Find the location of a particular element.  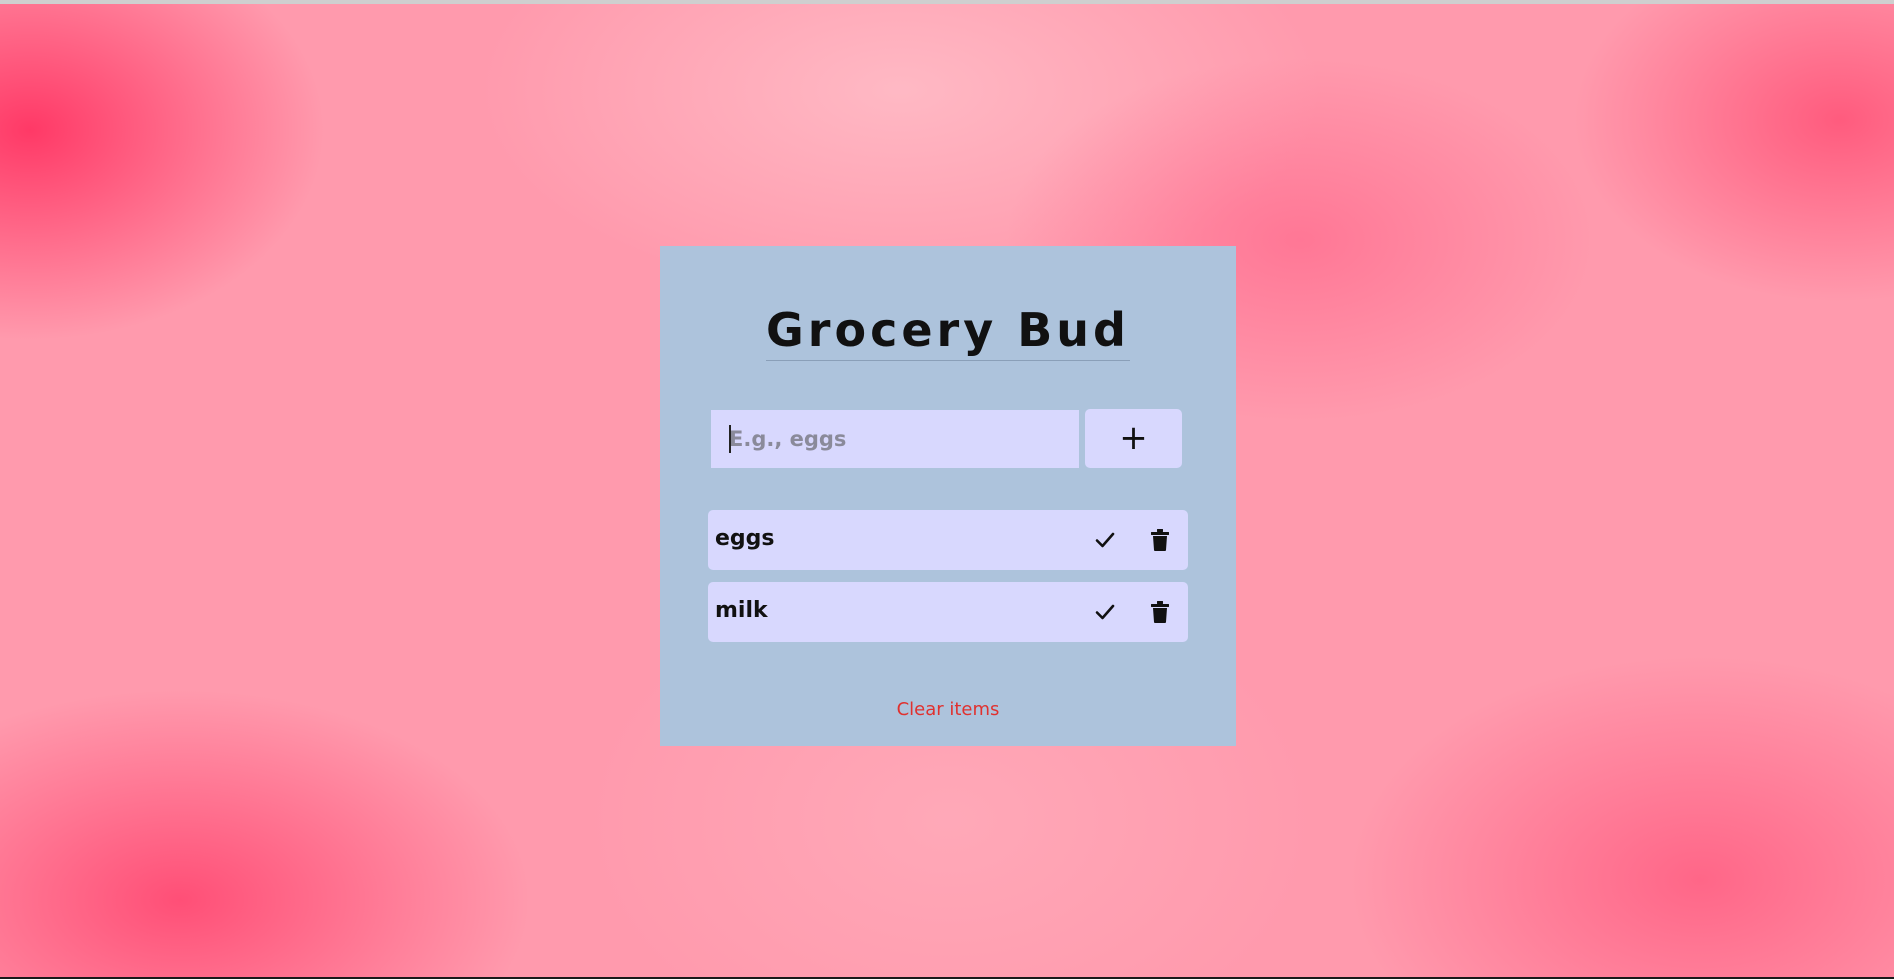

text-caret is located at coordinates (730, 439).